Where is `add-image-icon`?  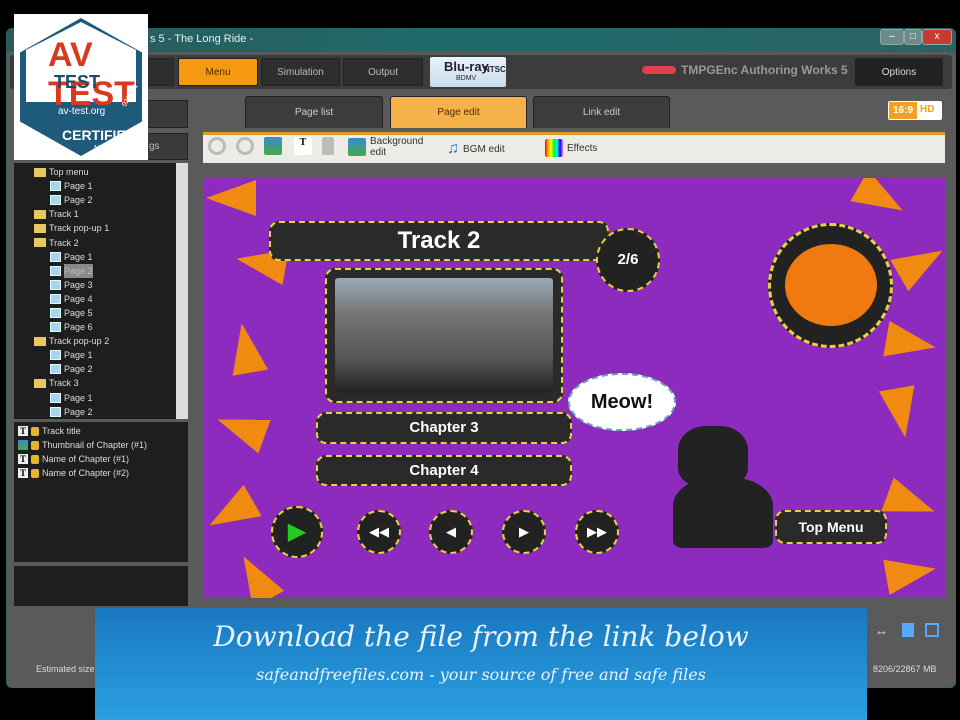 add-image-icon is located at coordinates (273, 146).